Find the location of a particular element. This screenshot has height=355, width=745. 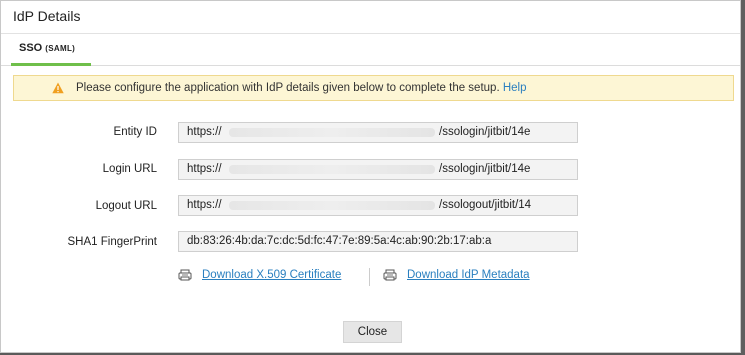

help-link: Help is located at coordinates (515, 88).